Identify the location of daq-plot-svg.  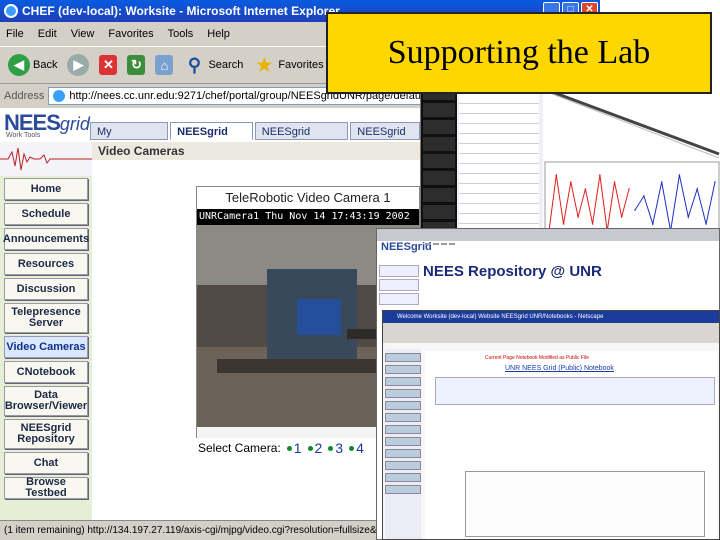
(632, 165).